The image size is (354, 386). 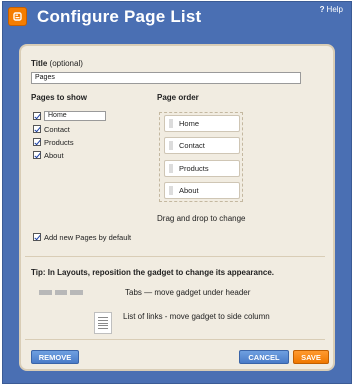 I want to click on order-item-label: About, so click(x=189, y=190).